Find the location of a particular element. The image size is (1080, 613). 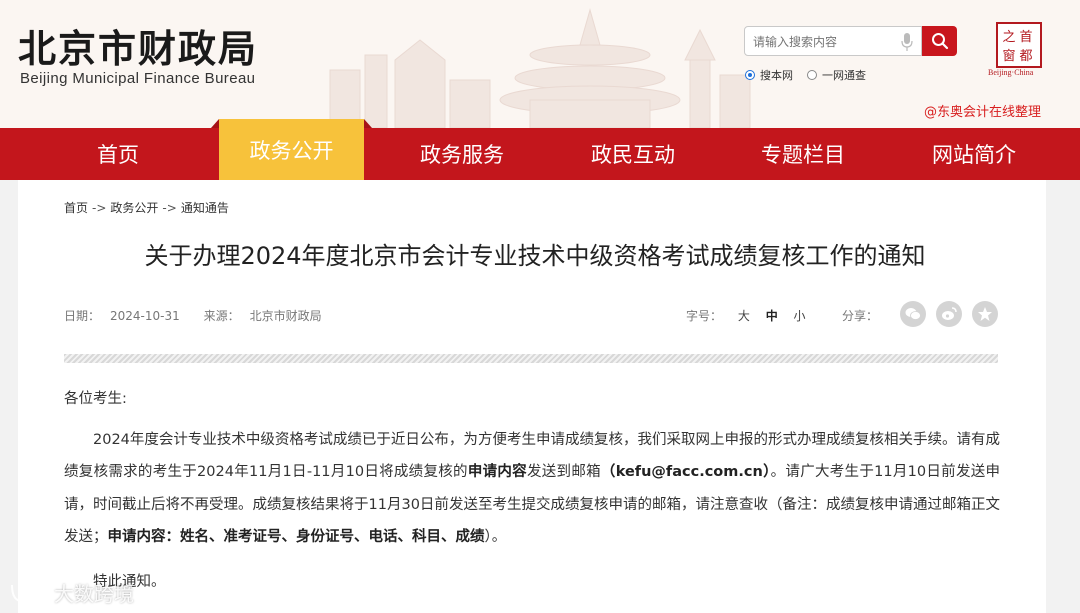

breadcrumb-home: 首页 is located at coordinates (76, 208).